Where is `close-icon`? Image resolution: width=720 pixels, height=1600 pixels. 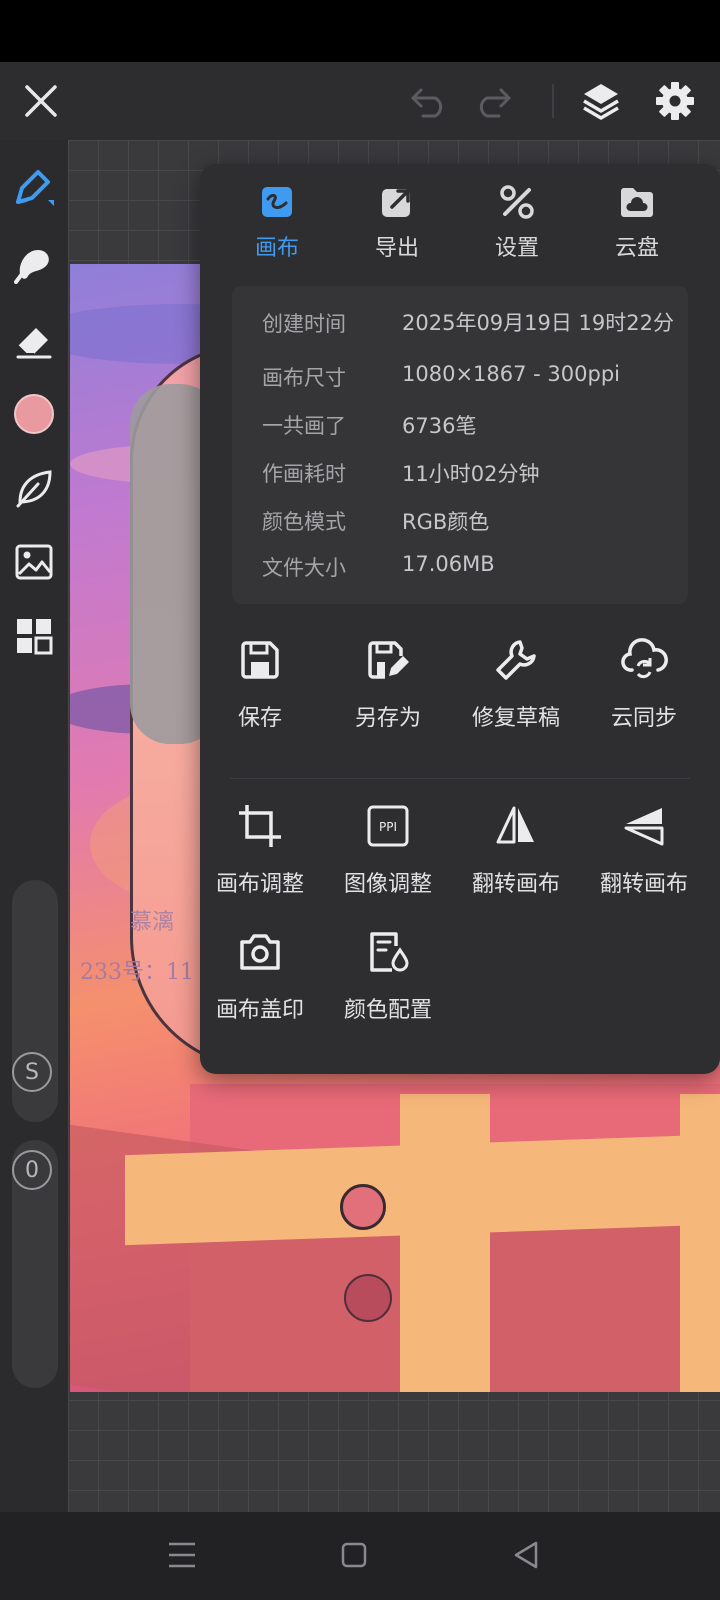
close-icon is located at coordinates (41, 101).